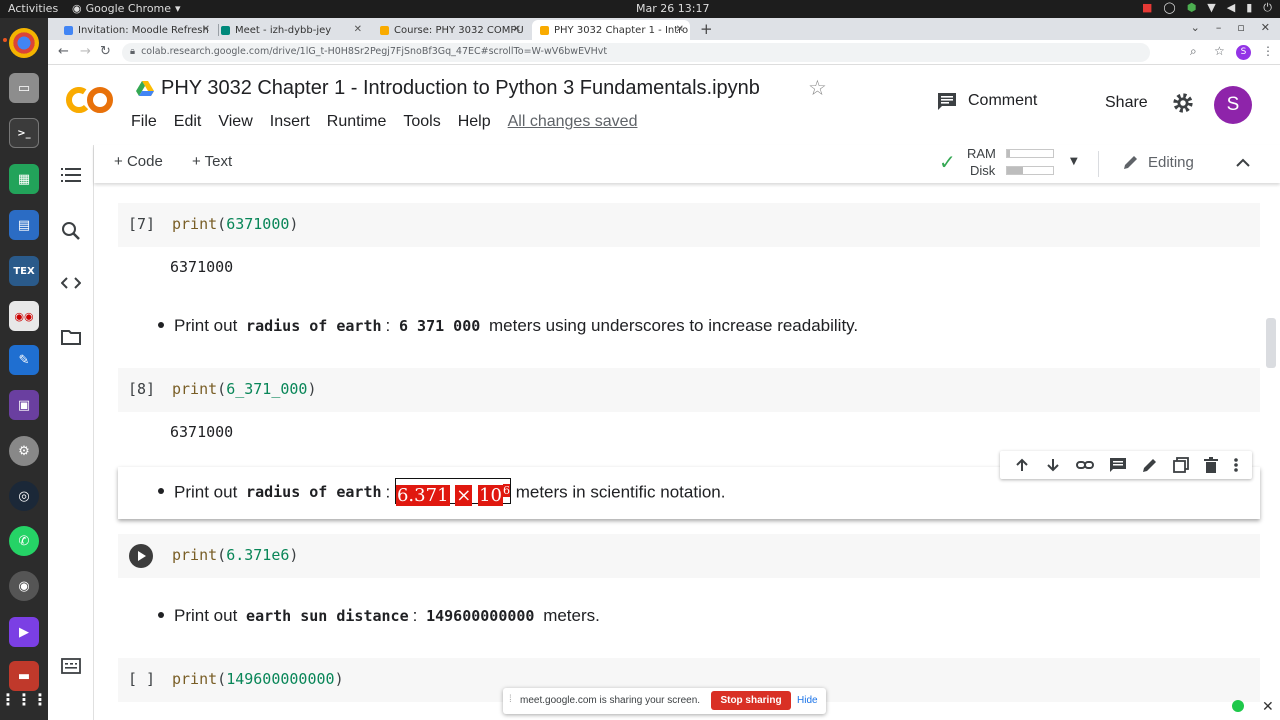 The image size is (1280, 720). I want to click on text-editor-dock-icon: ✎, so click(24, 360).